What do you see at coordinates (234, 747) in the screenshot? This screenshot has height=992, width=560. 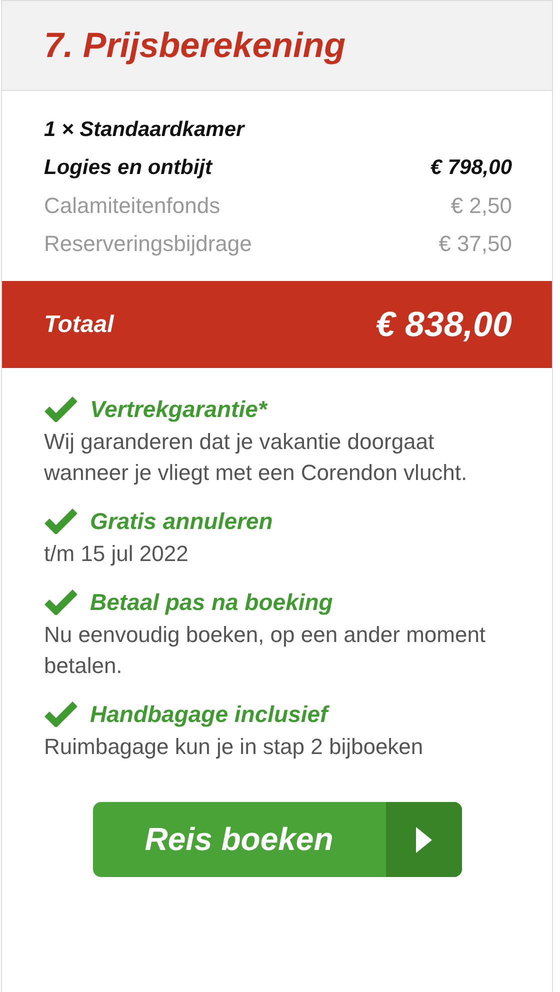 I see `feature-description: Ruimbagage kun je in stap 2 bijboeken` at bounding box center [234, 747].